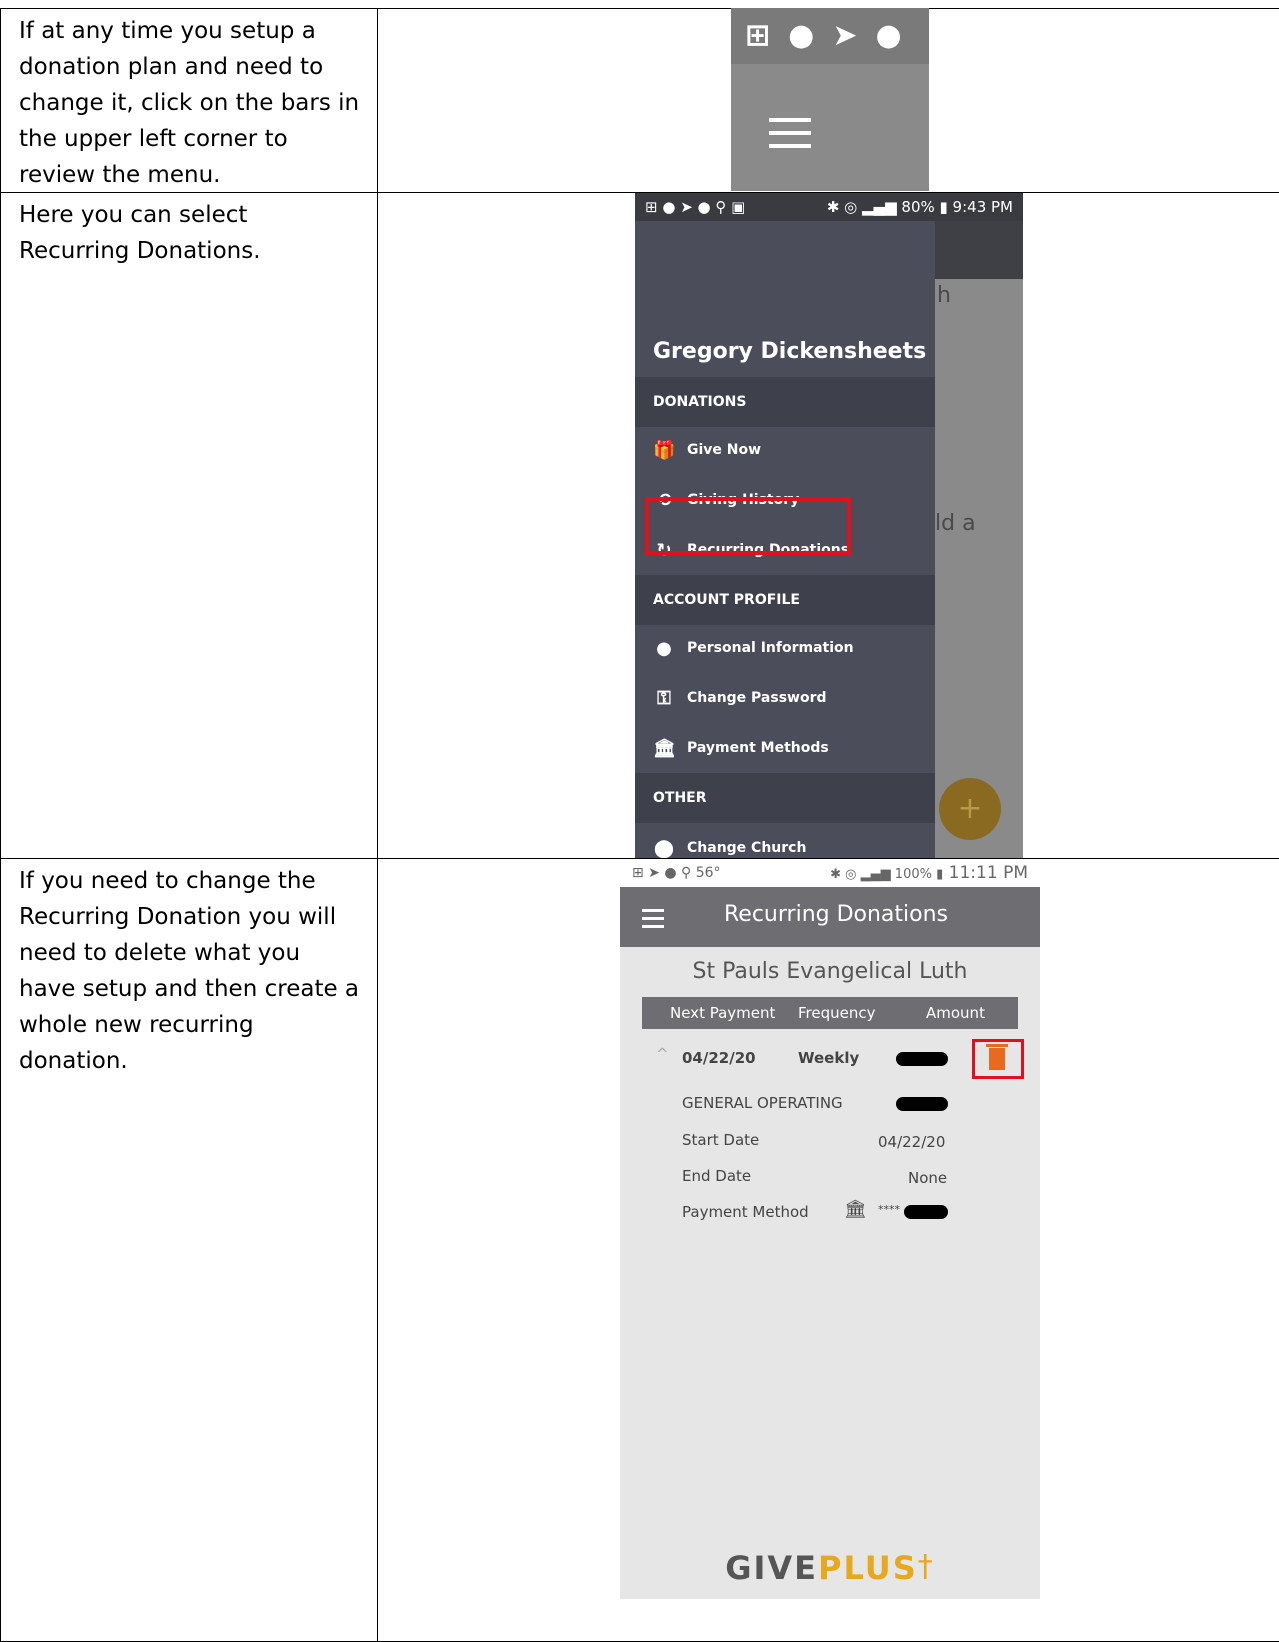  I want to click on notification-icons: ⊞ ➤ ● ⚲ 56°, so click(676, 873).